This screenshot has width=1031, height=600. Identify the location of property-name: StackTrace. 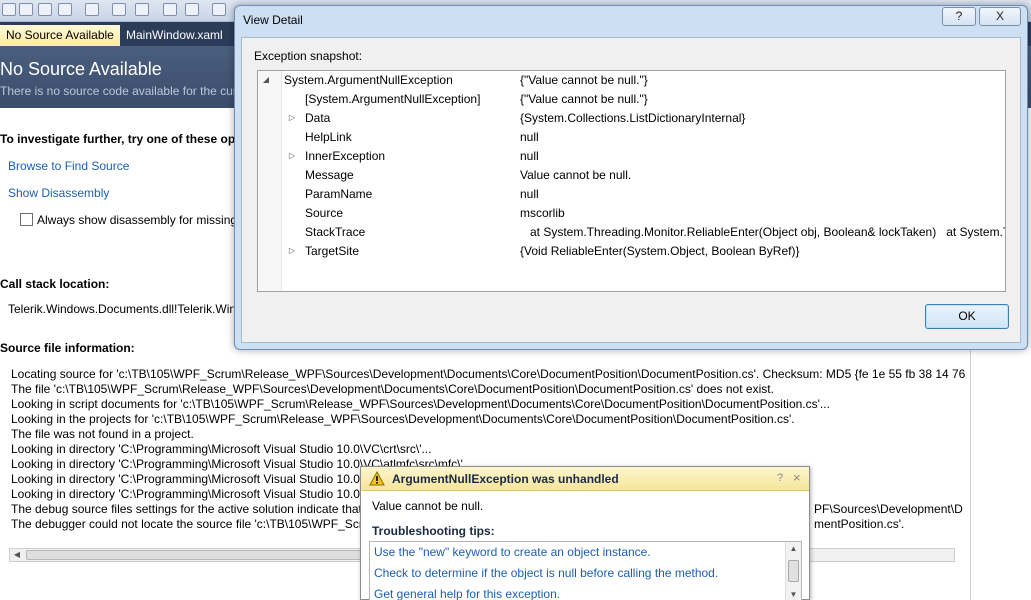
(335, 232).